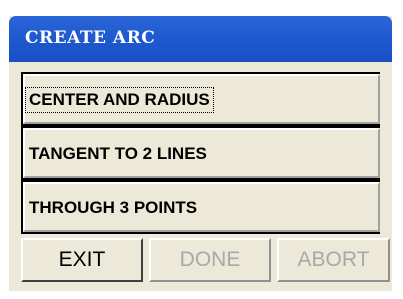  What do you see at coordinates (113, 207) in the screenshot?
I see `option-label: THROUGH 3 POINTS` at bounding box center [113, 207].